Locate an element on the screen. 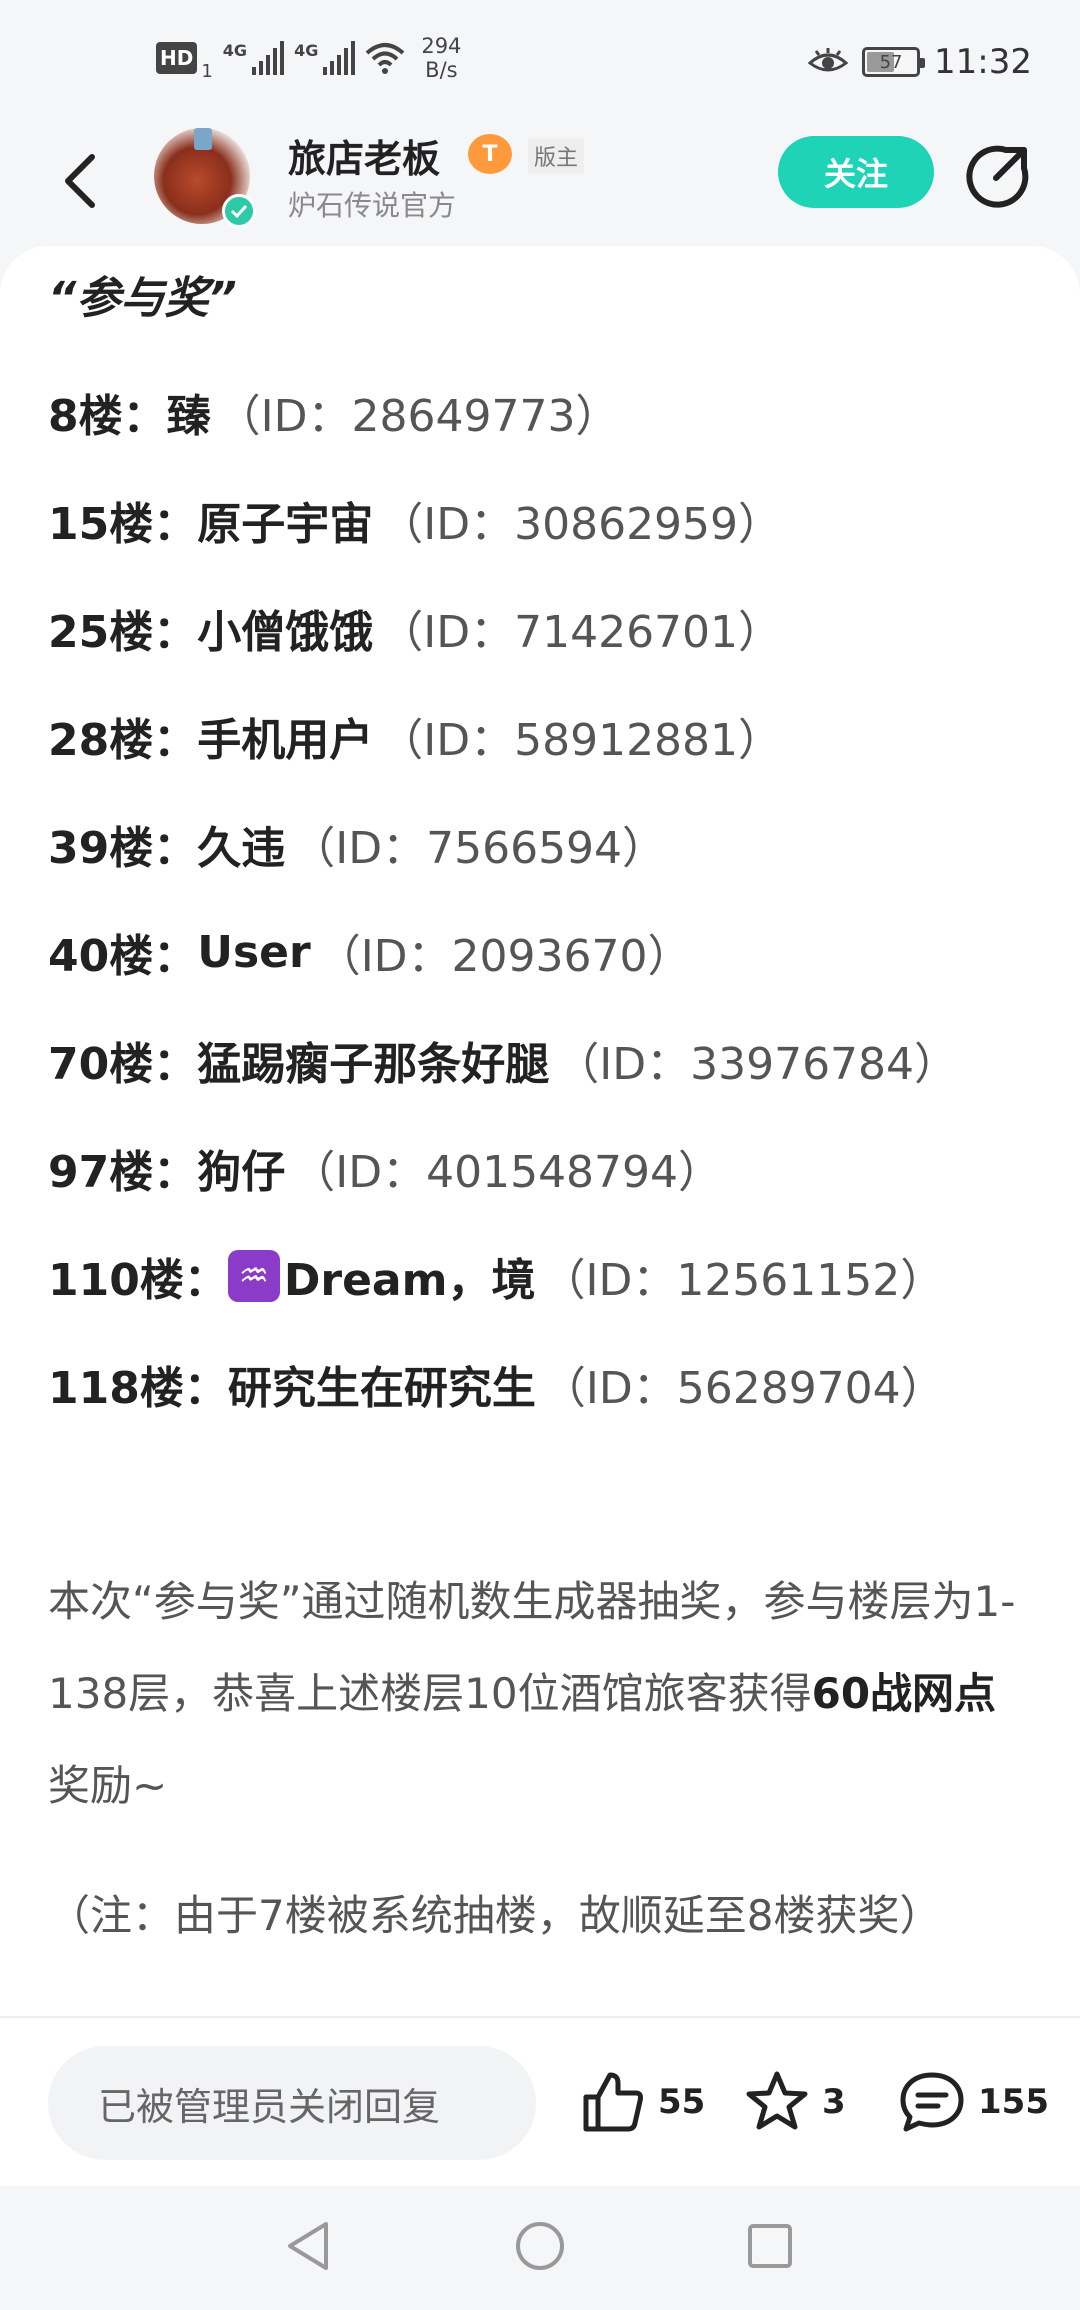  winner-name: 研究生在研究生 is located at coordinates (381, 1388).